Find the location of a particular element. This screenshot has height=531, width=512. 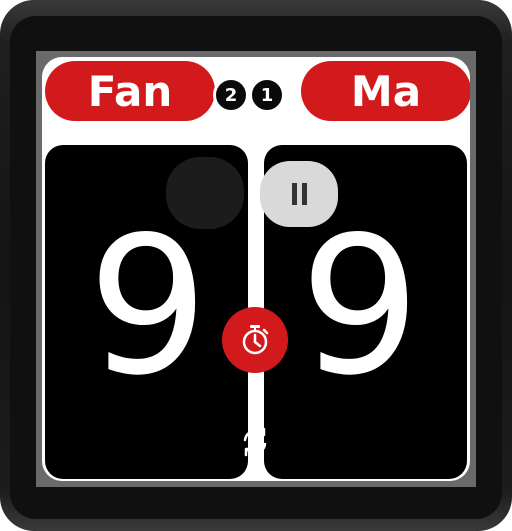

swap-sides-button is located at coordinates (255, 442).